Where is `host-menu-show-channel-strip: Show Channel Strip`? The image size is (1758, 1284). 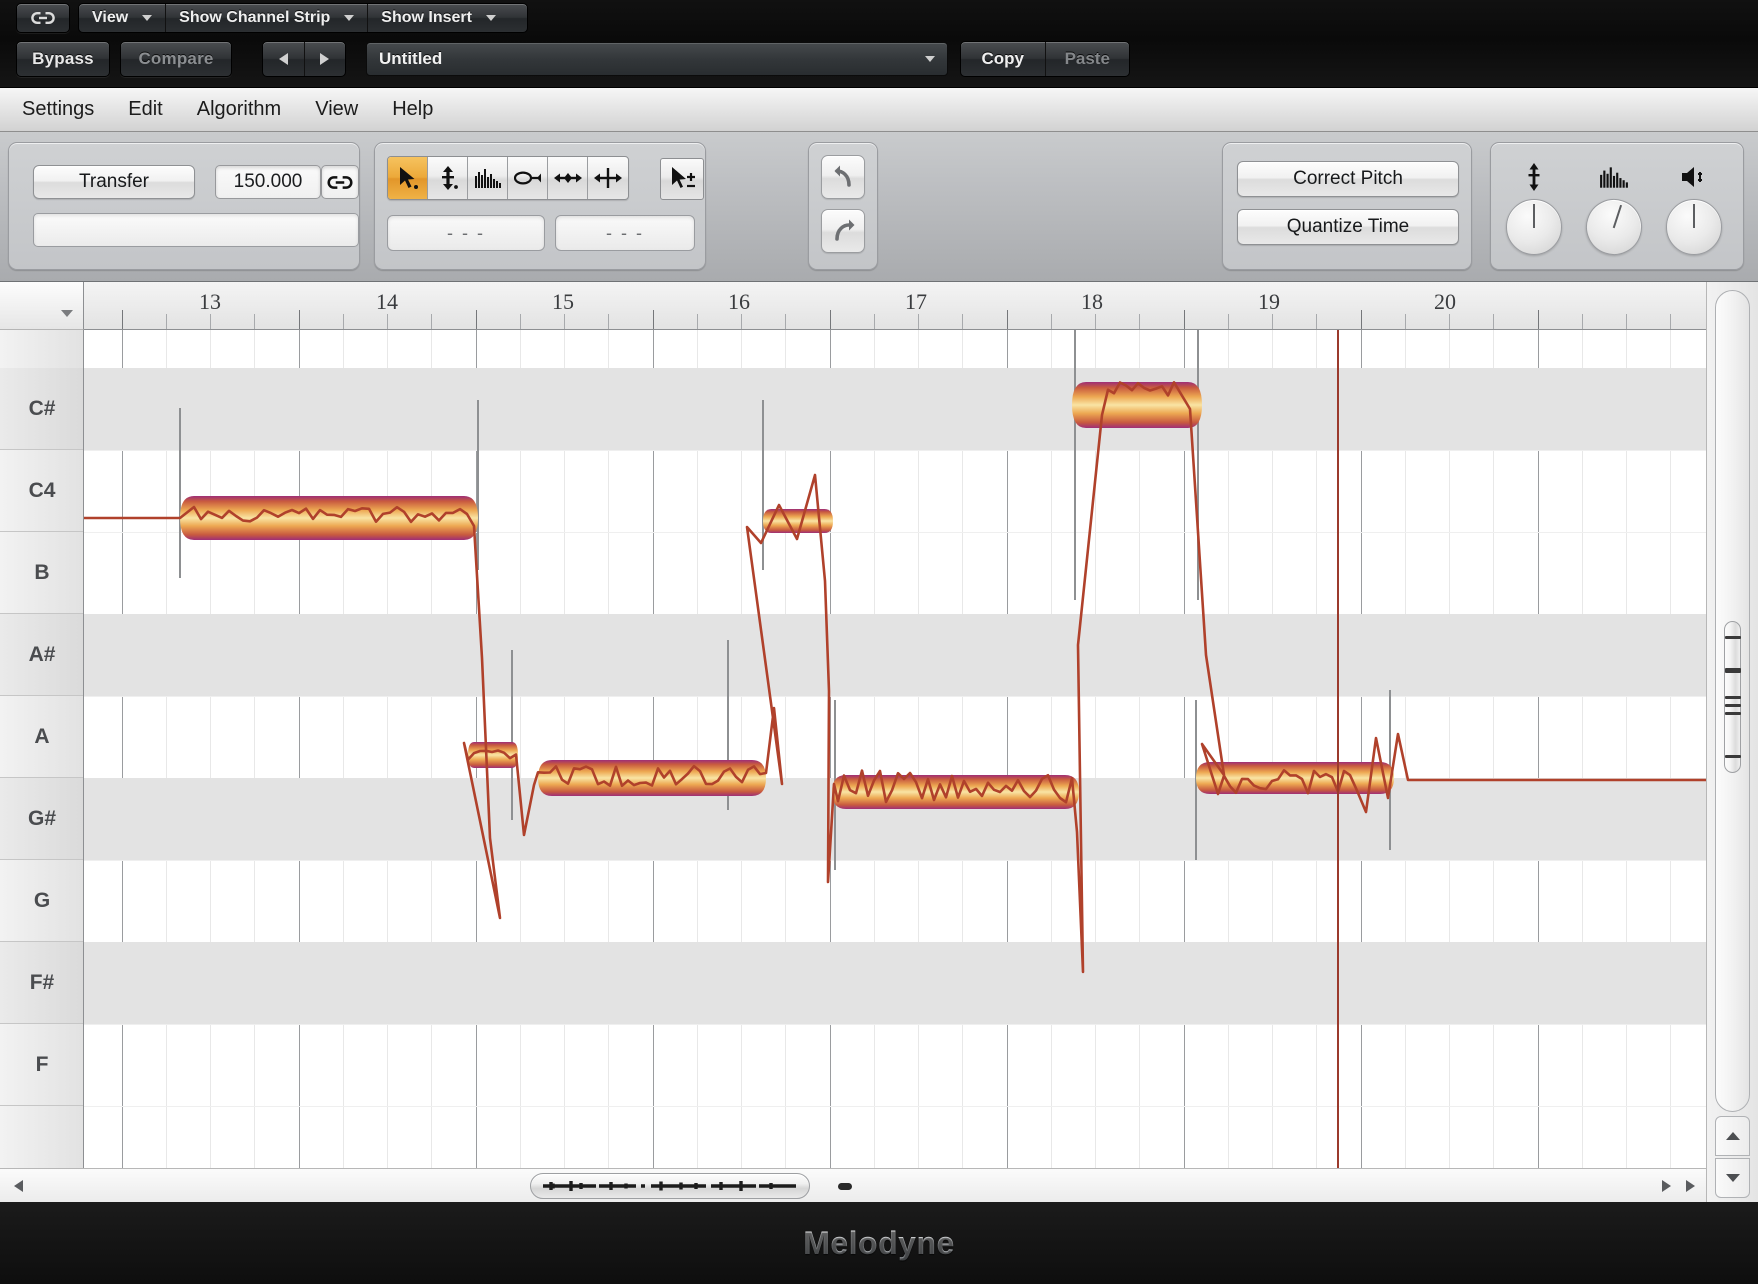 host-menu-show-channel-strip: Show Channel Strip is located at coordinates (267, 18).